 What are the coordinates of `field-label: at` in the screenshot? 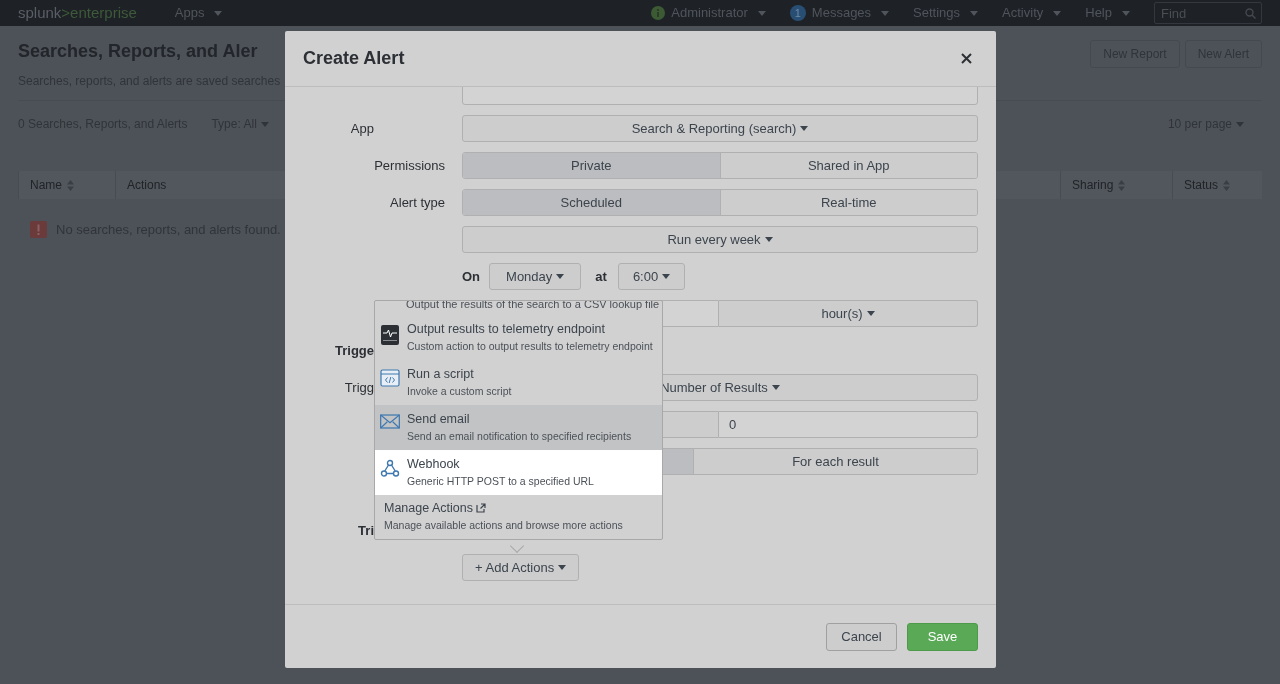 It's located at (601, 276).